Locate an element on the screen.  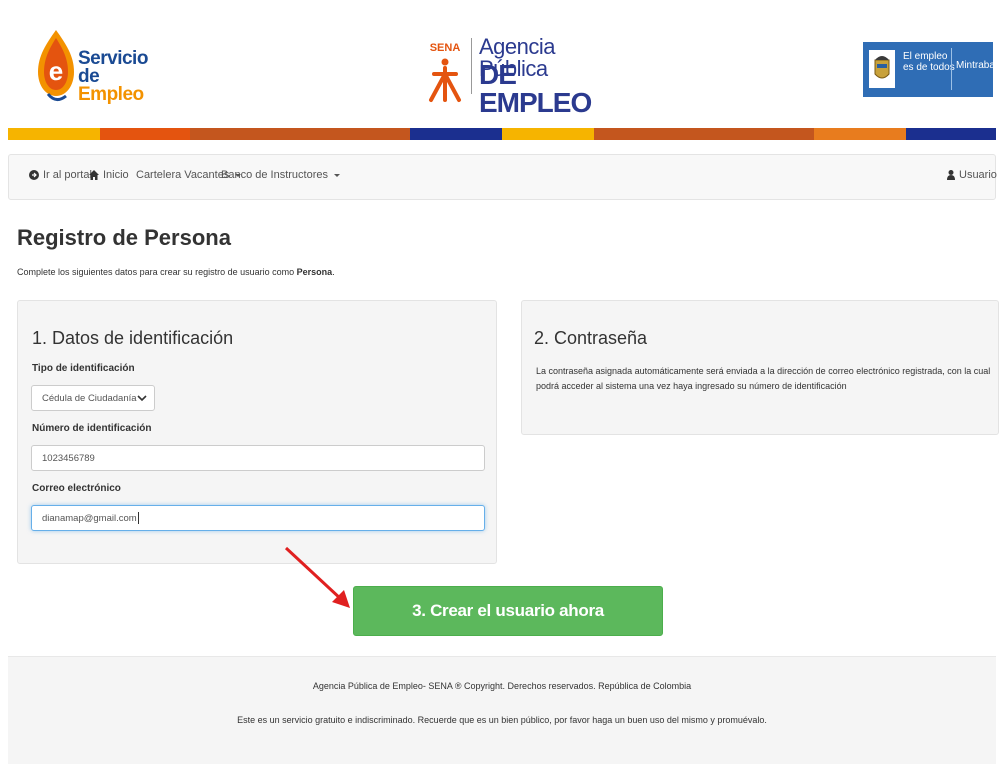
logo-divider is located at coordinates (471, 66).